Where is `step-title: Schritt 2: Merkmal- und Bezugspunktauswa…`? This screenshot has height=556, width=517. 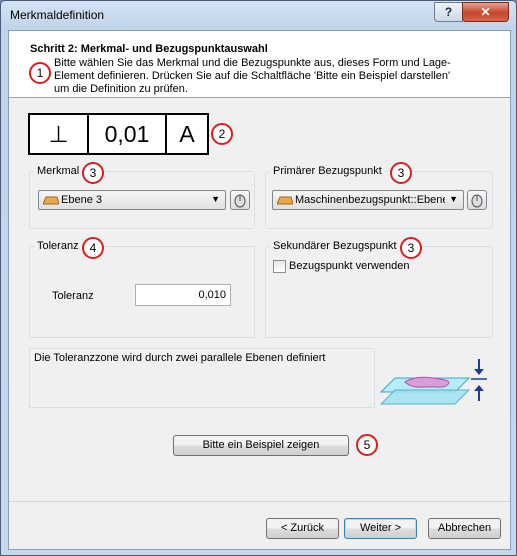 step-title: Schritt 2: Merkmal- und Bezugspunktauswa… is located at coordinates (149, 49).